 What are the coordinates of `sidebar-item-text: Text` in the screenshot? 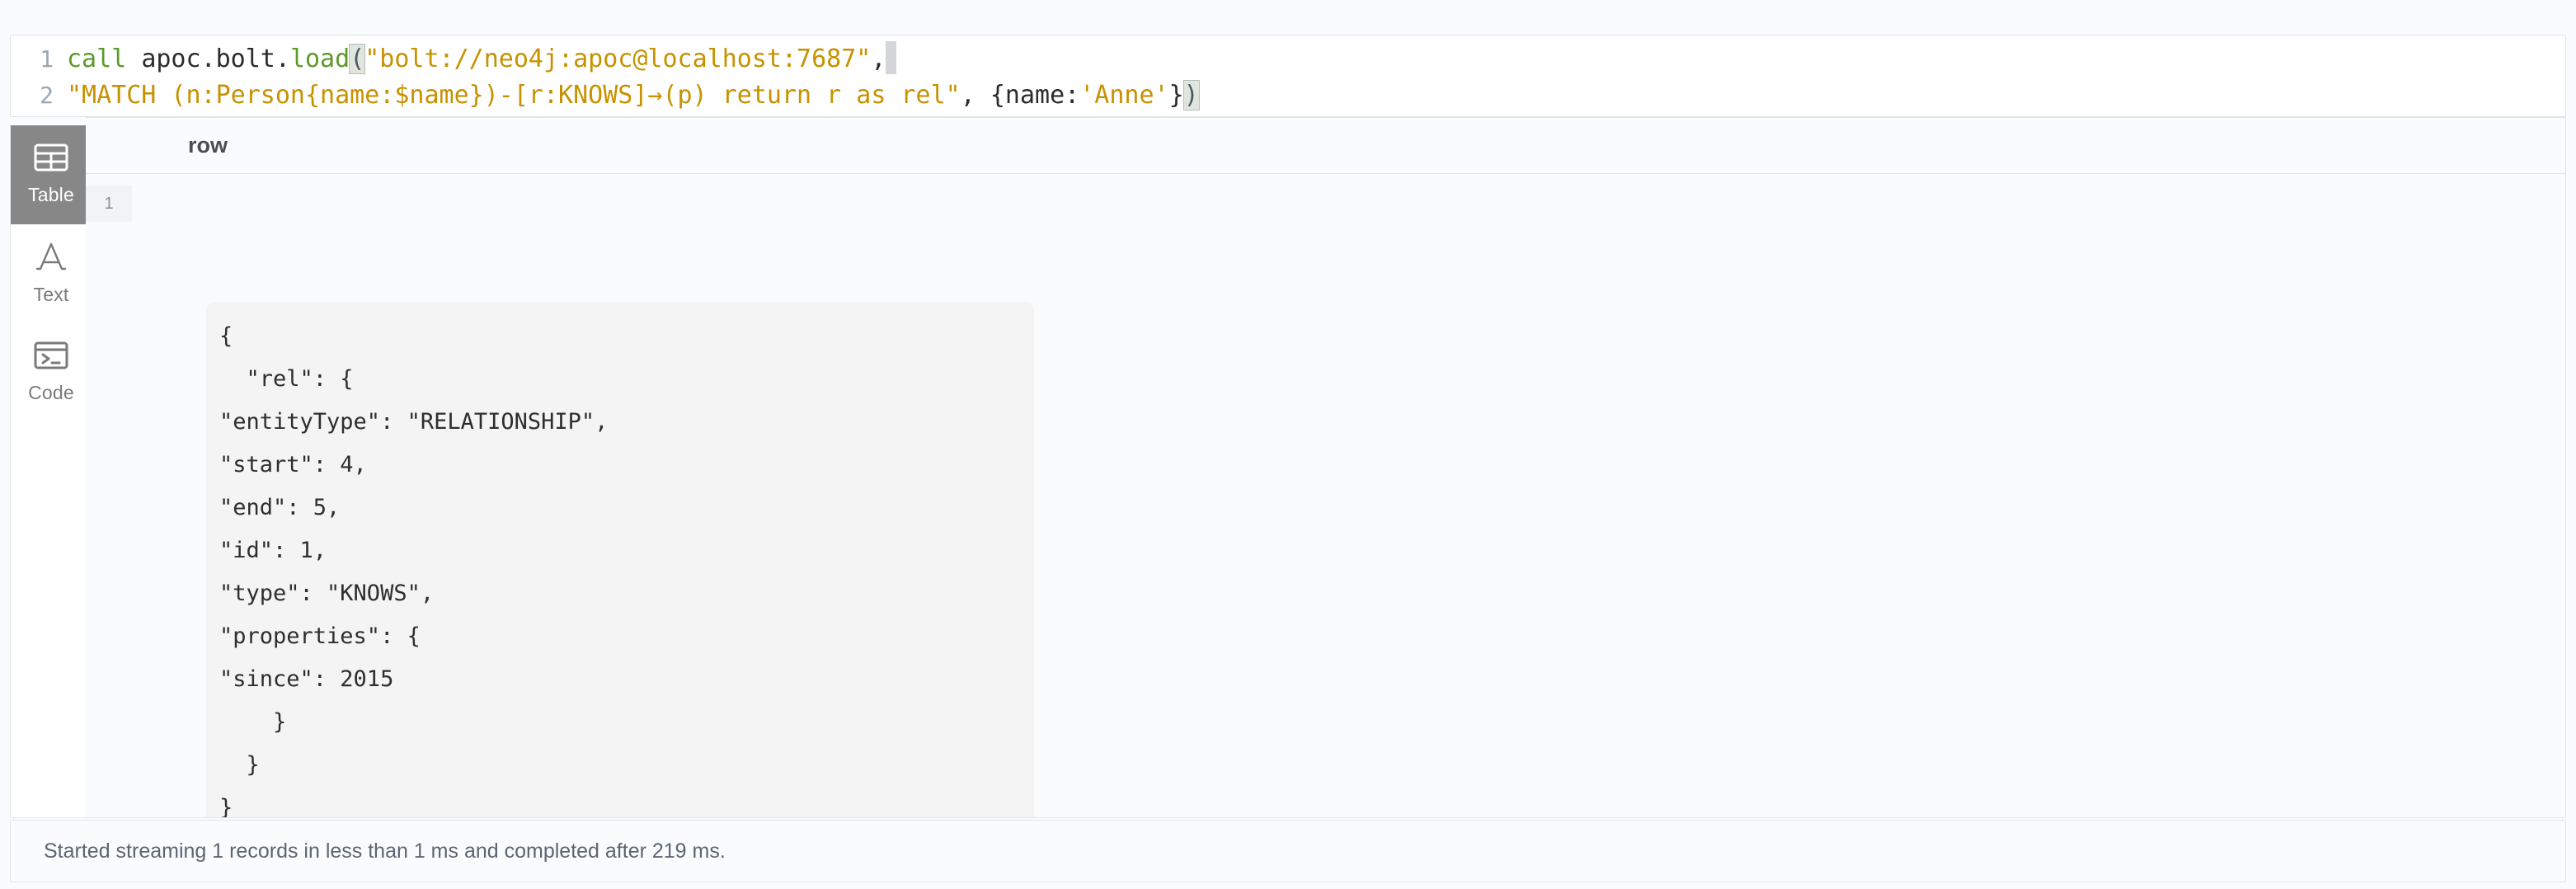 It's located at (51, 273).